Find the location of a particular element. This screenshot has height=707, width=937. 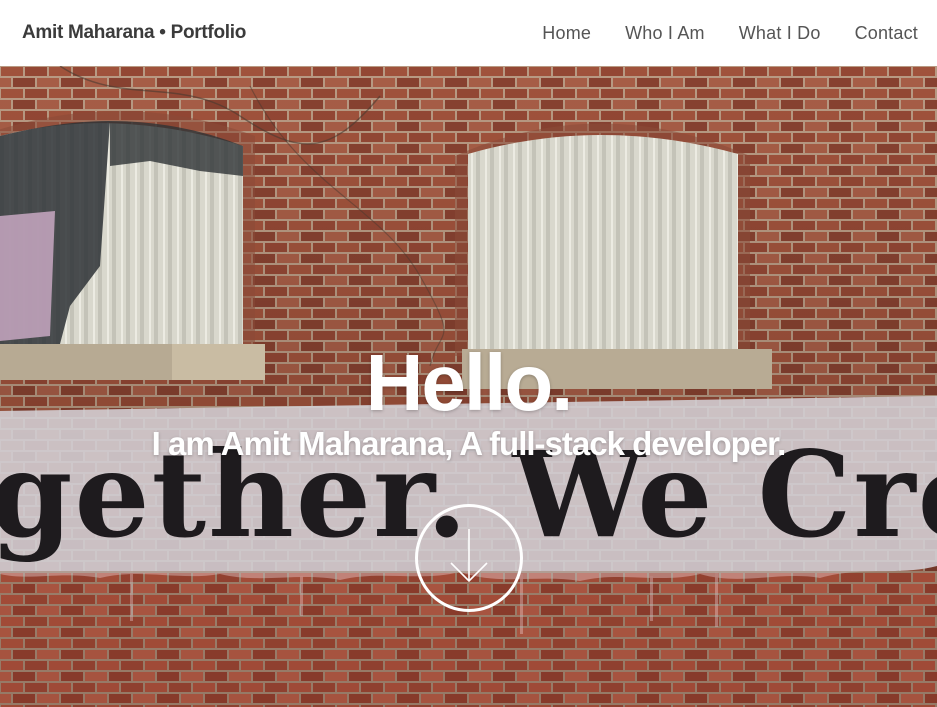

nav-who-i-am: Who I Am is located at coordinates (665, 33).